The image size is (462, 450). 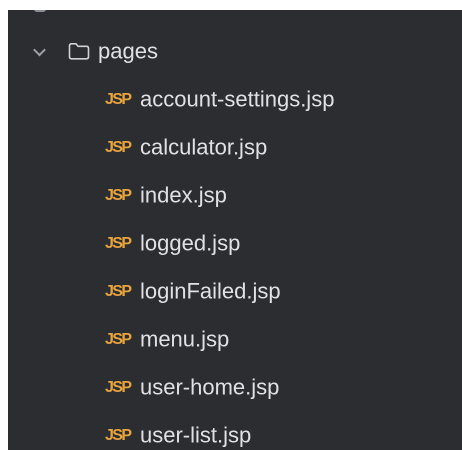 I want to click on tree-file-login-failed: JSP loginFailed.jsp, so click(x=235, y=292).